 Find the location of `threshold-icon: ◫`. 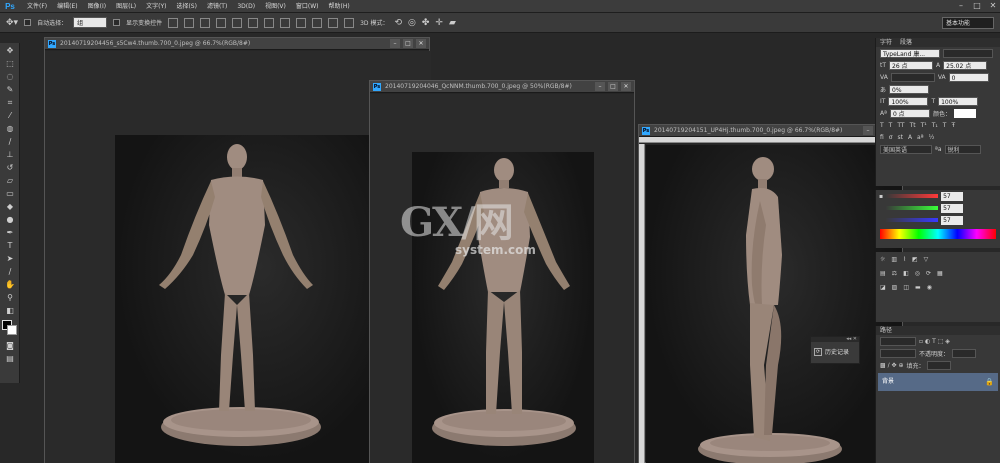

threshold-icon: ◫ is located at coordinates (906, 287).